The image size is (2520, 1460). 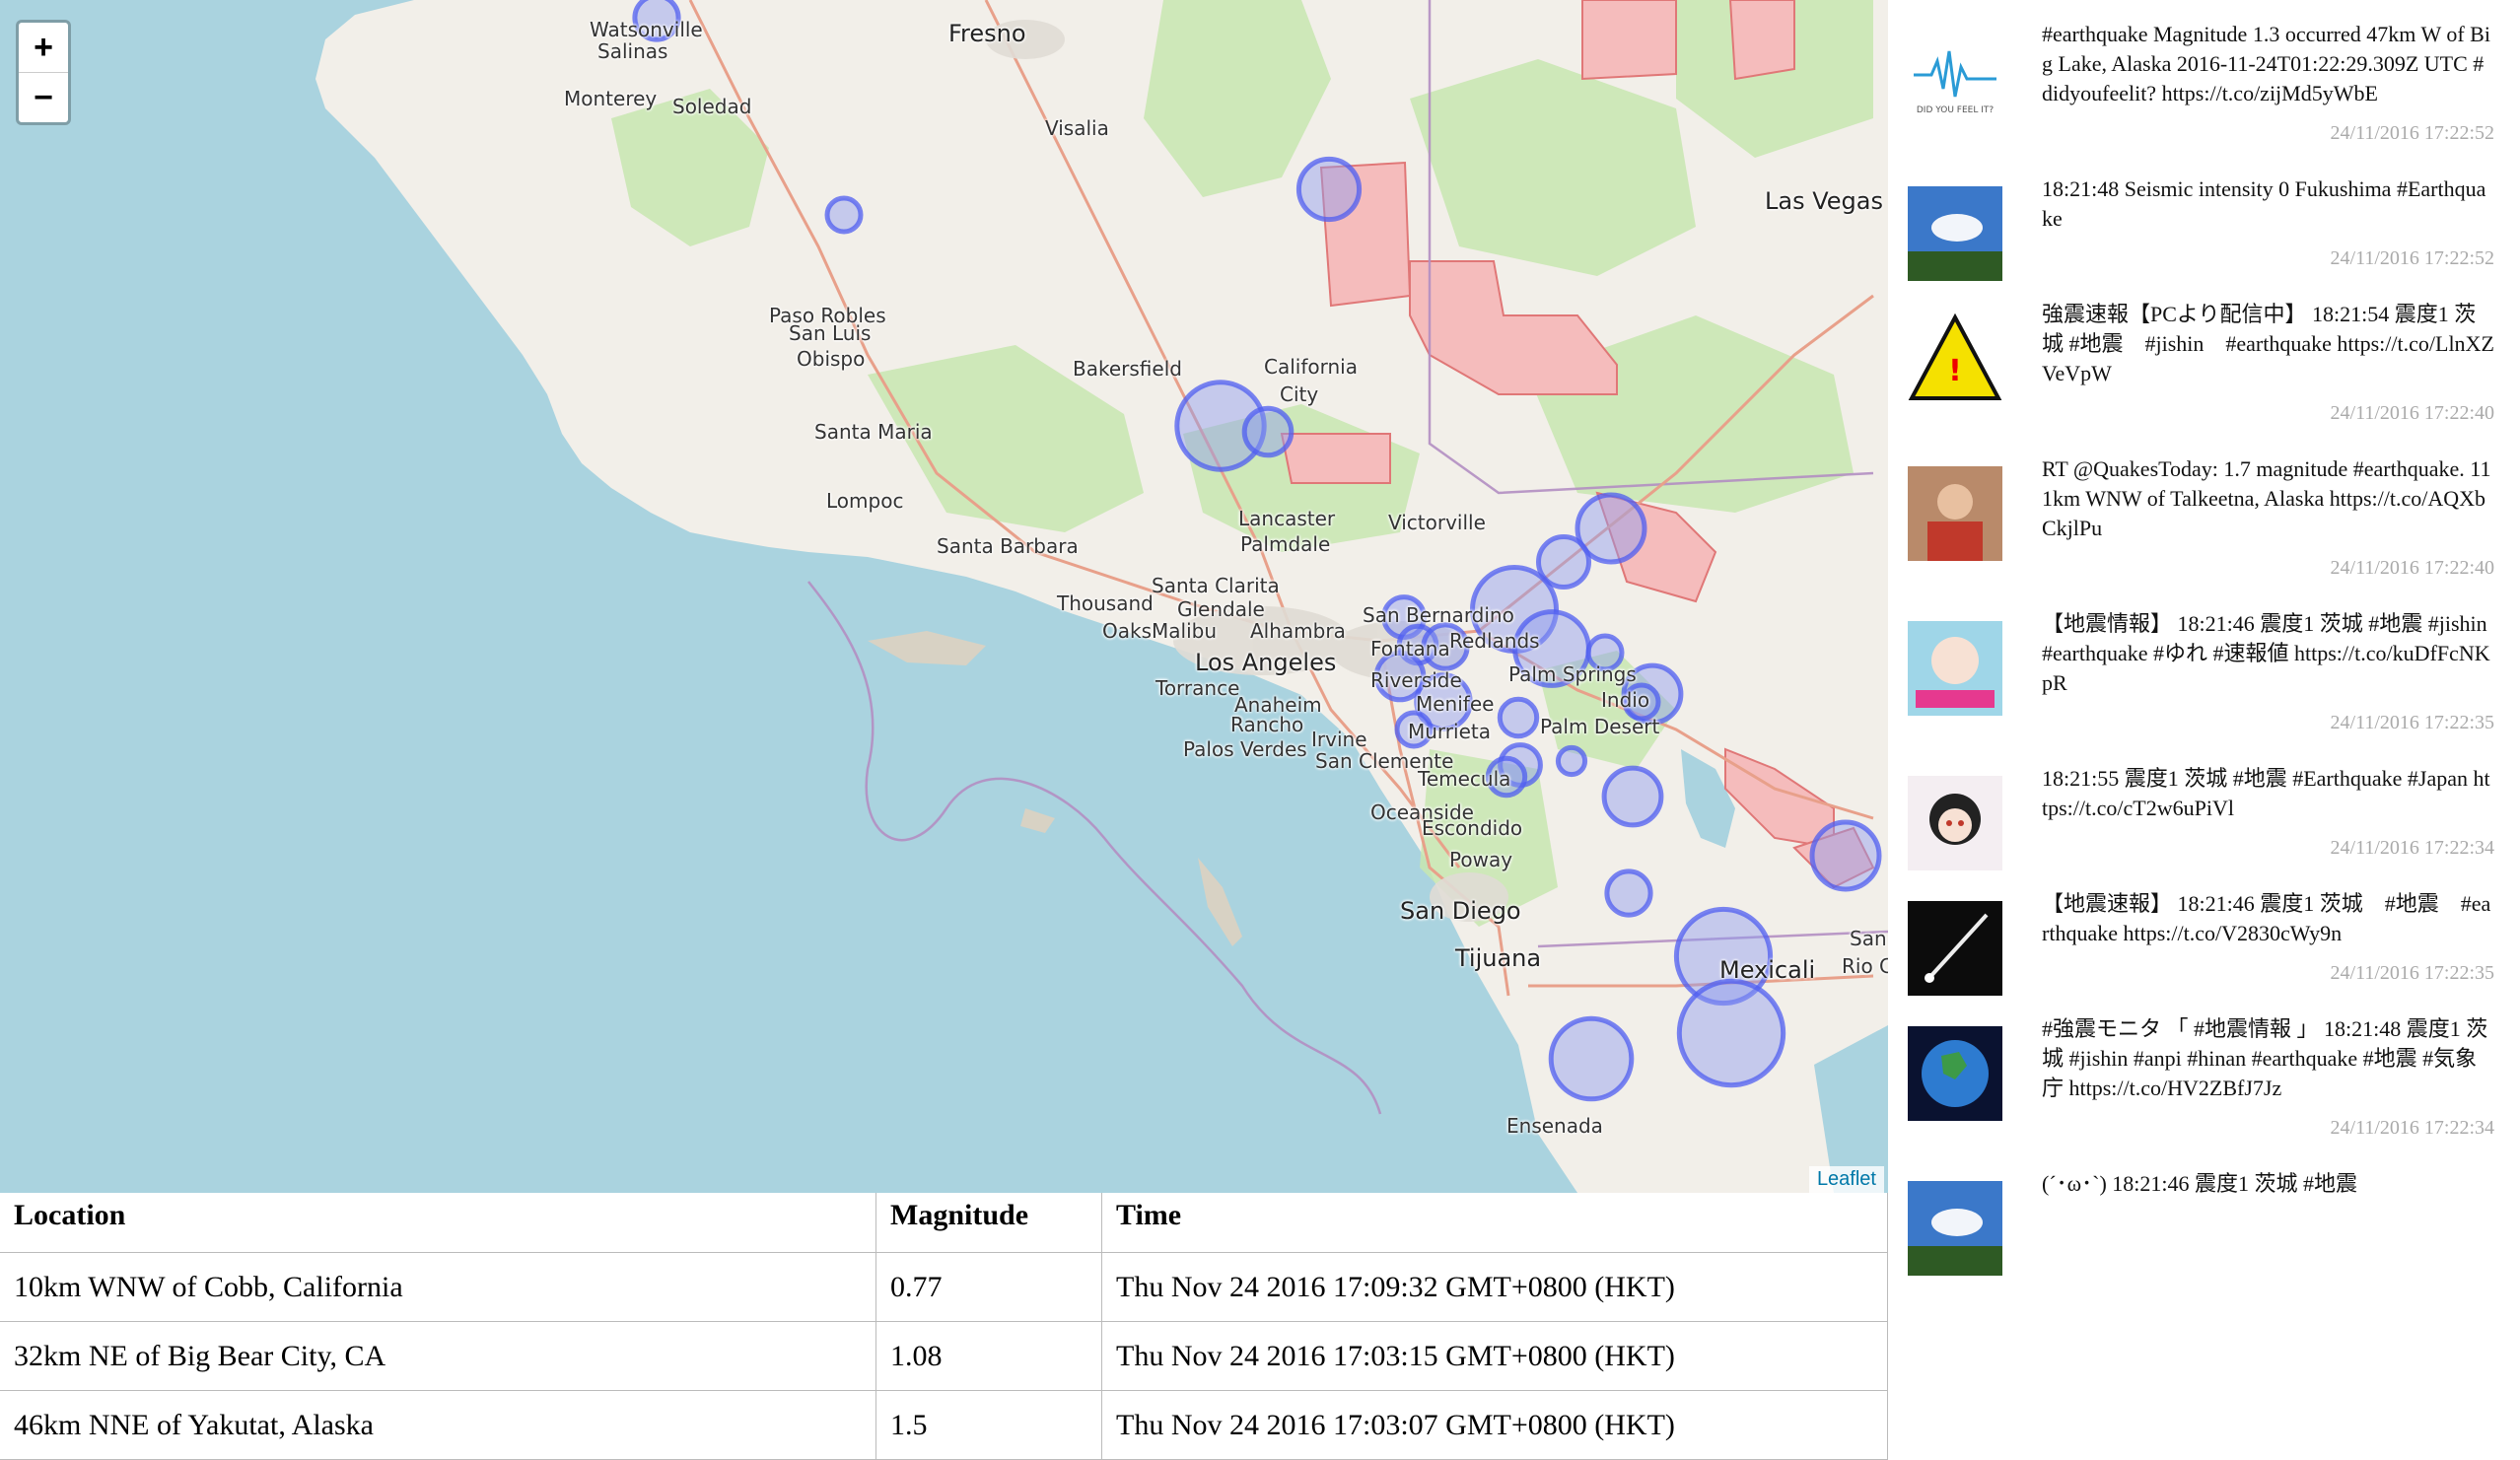 I want to click on place-label: San, so click(x=1868, y=939).